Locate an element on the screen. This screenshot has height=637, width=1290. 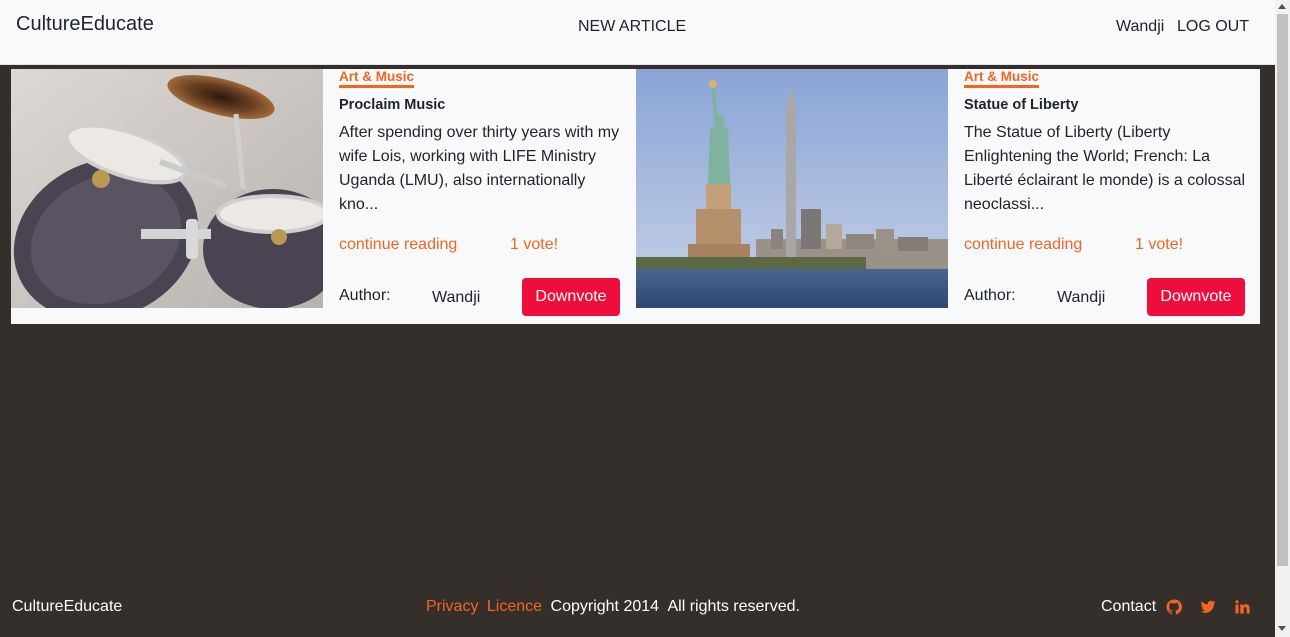
copyright-text: Copyright 2014 is located at coordinates (605, 606).